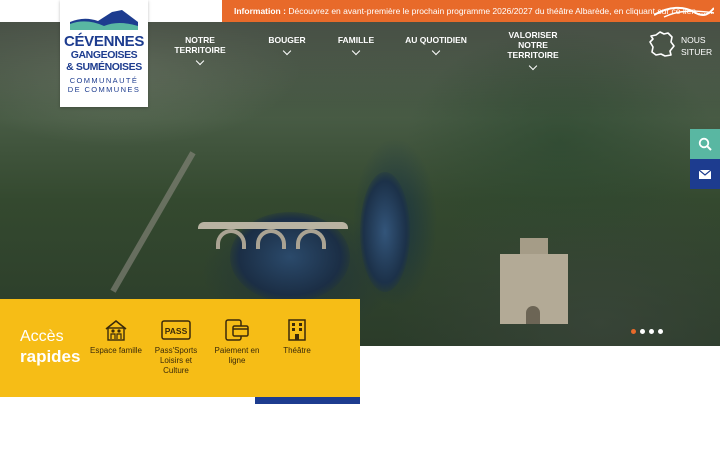 This screenshot has width=720, height=450. Describe the element at coordinates (287, 40) in the screenshot. I see `nav-label: BOUGER` at that location.